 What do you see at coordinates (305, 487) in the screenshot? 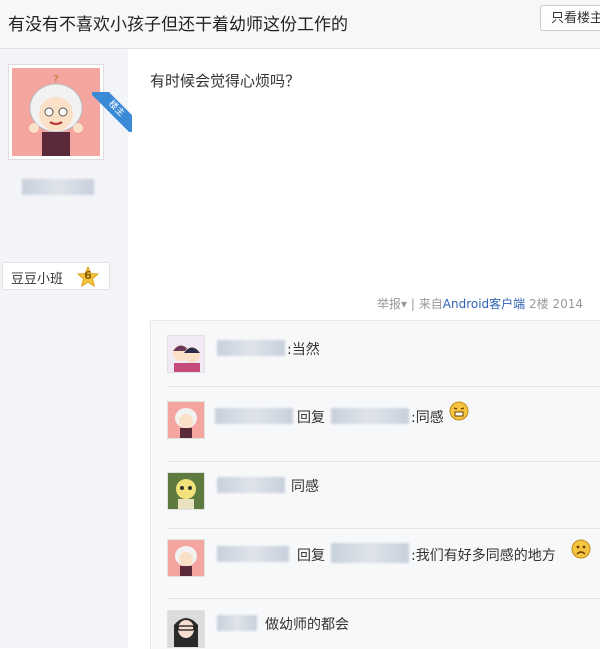
I see `reply-content: 同感` at bounding box center [305, 487].